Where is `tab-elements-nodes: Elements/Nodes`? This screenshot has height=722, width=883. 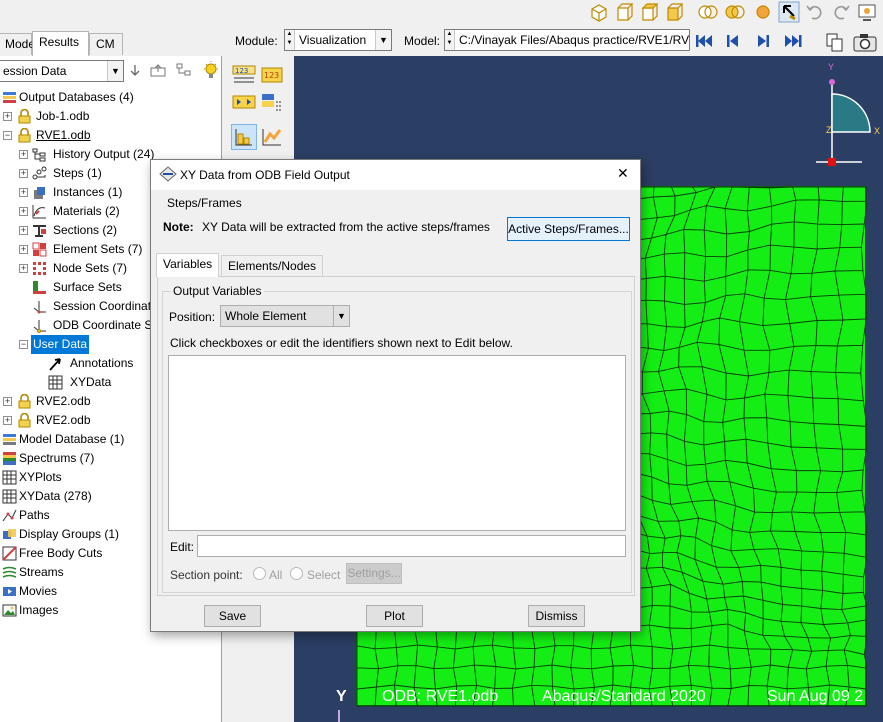 tab-elements-nodes: Elements/Nodes is located at coordinates (272, 266).